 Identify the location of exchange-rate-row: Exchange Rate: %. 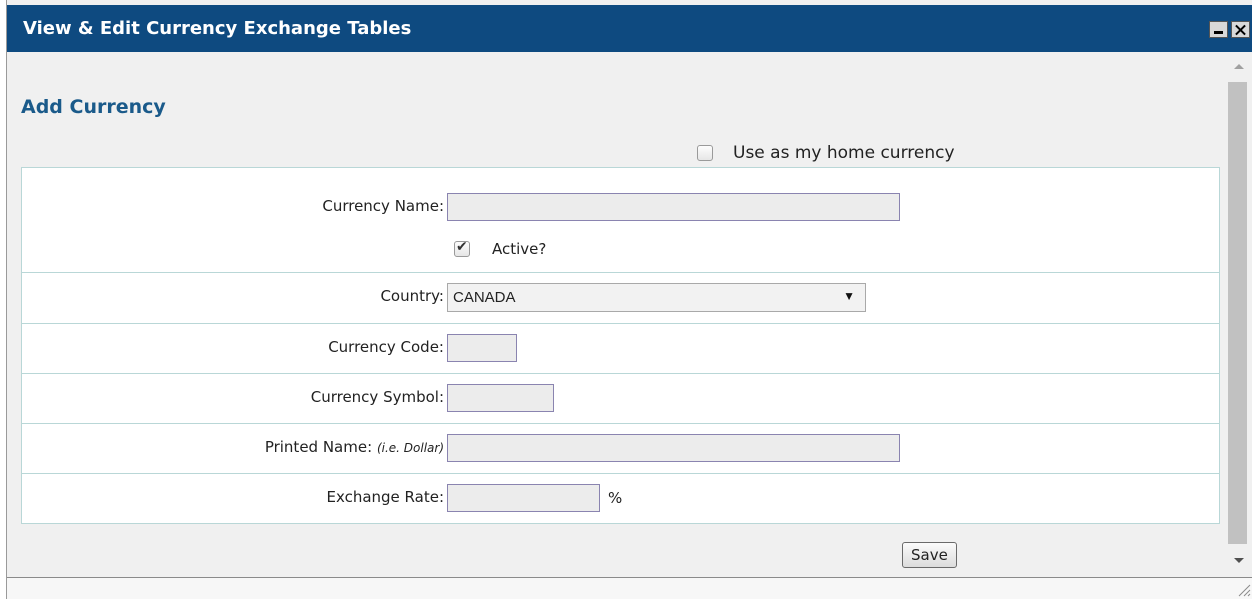
(620, 499).